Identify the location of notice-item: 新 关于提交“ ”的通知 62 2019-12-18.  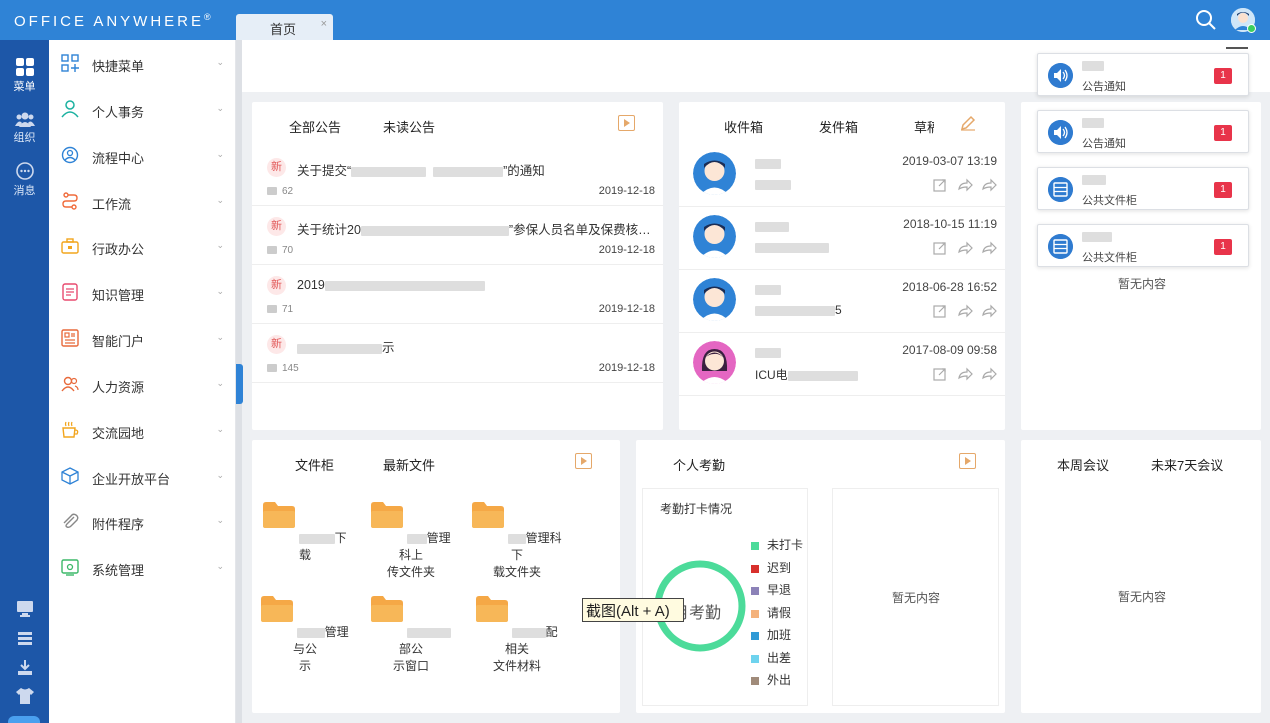
(457, 176).